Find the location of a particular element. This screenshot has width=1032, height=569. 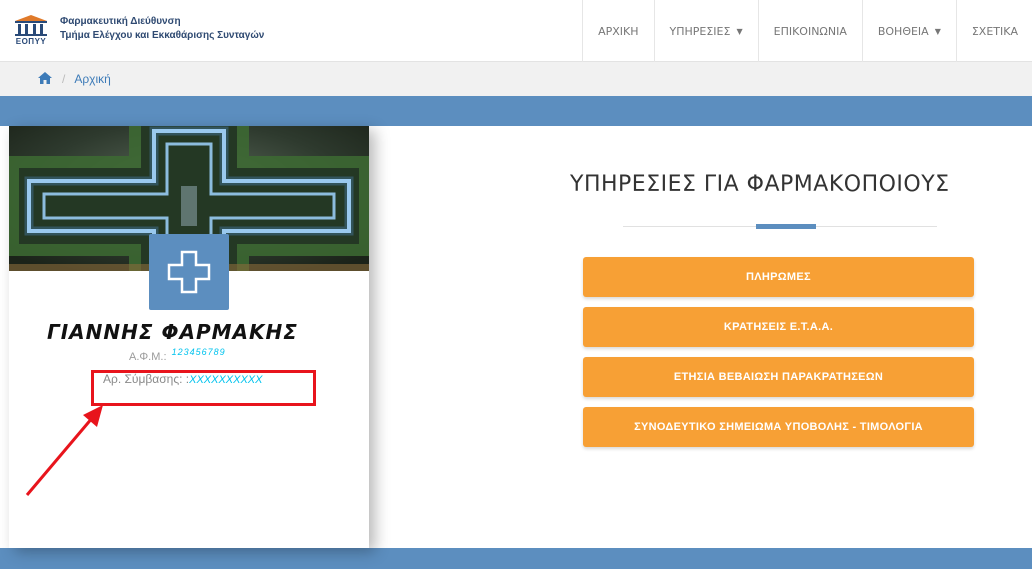

afm-row: Α.Φ.Μ.: 123456789 is located at coordinates (177, 355).